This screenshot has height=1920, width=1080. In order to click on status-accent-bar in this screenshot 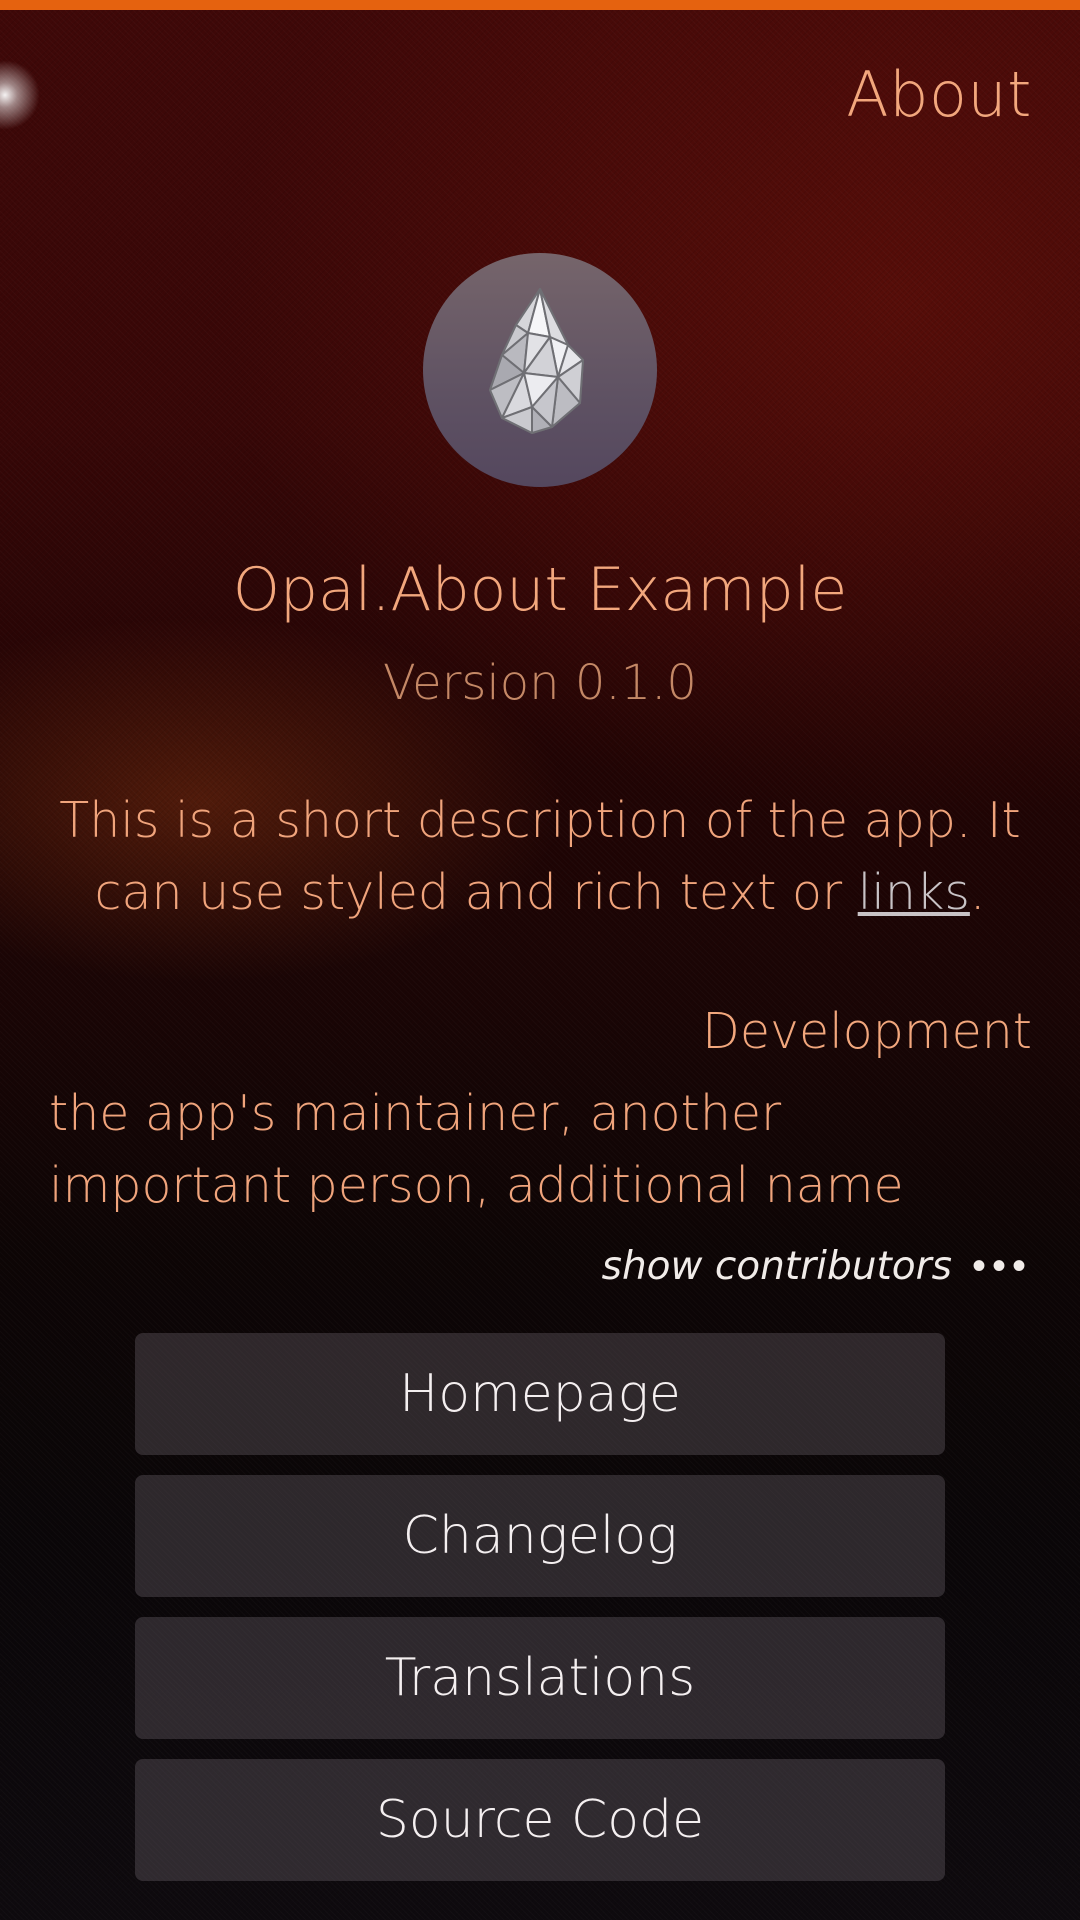, I will do `click(540, 5)`.